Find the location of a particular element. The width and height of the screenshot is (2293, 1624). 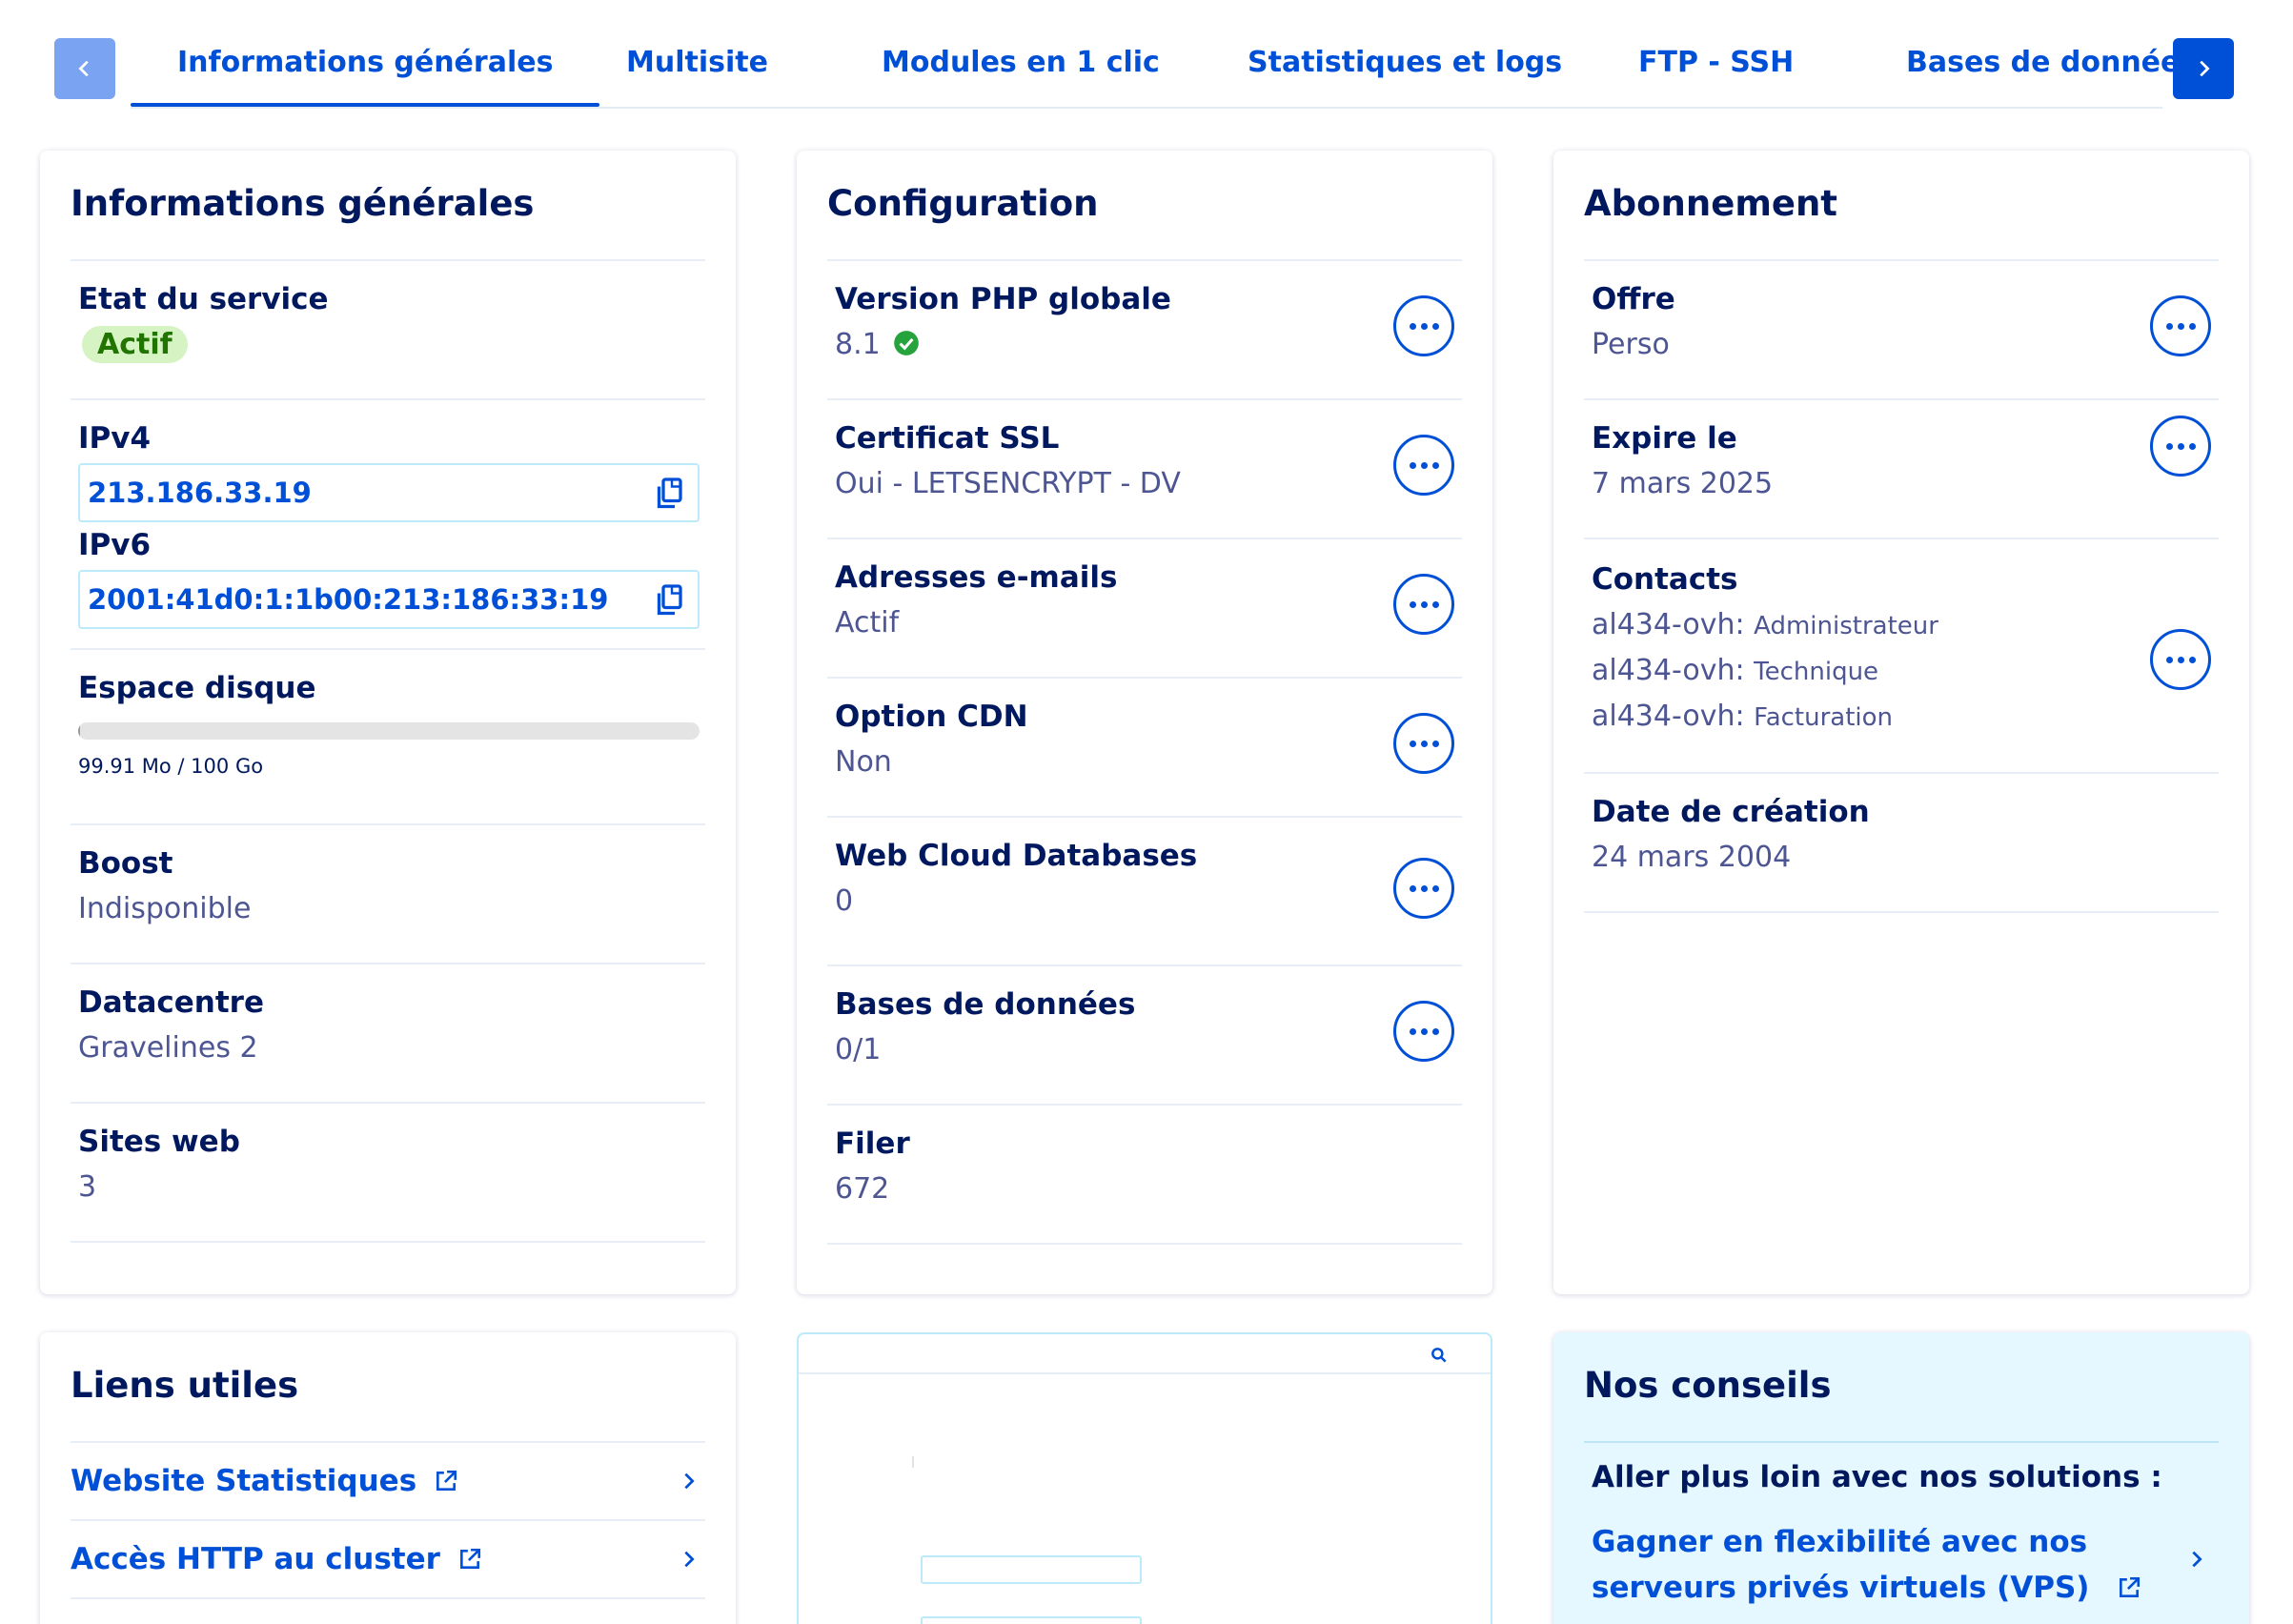

tab-bases-de-donnees: Bases de données is located at coordinates (2052, 62).